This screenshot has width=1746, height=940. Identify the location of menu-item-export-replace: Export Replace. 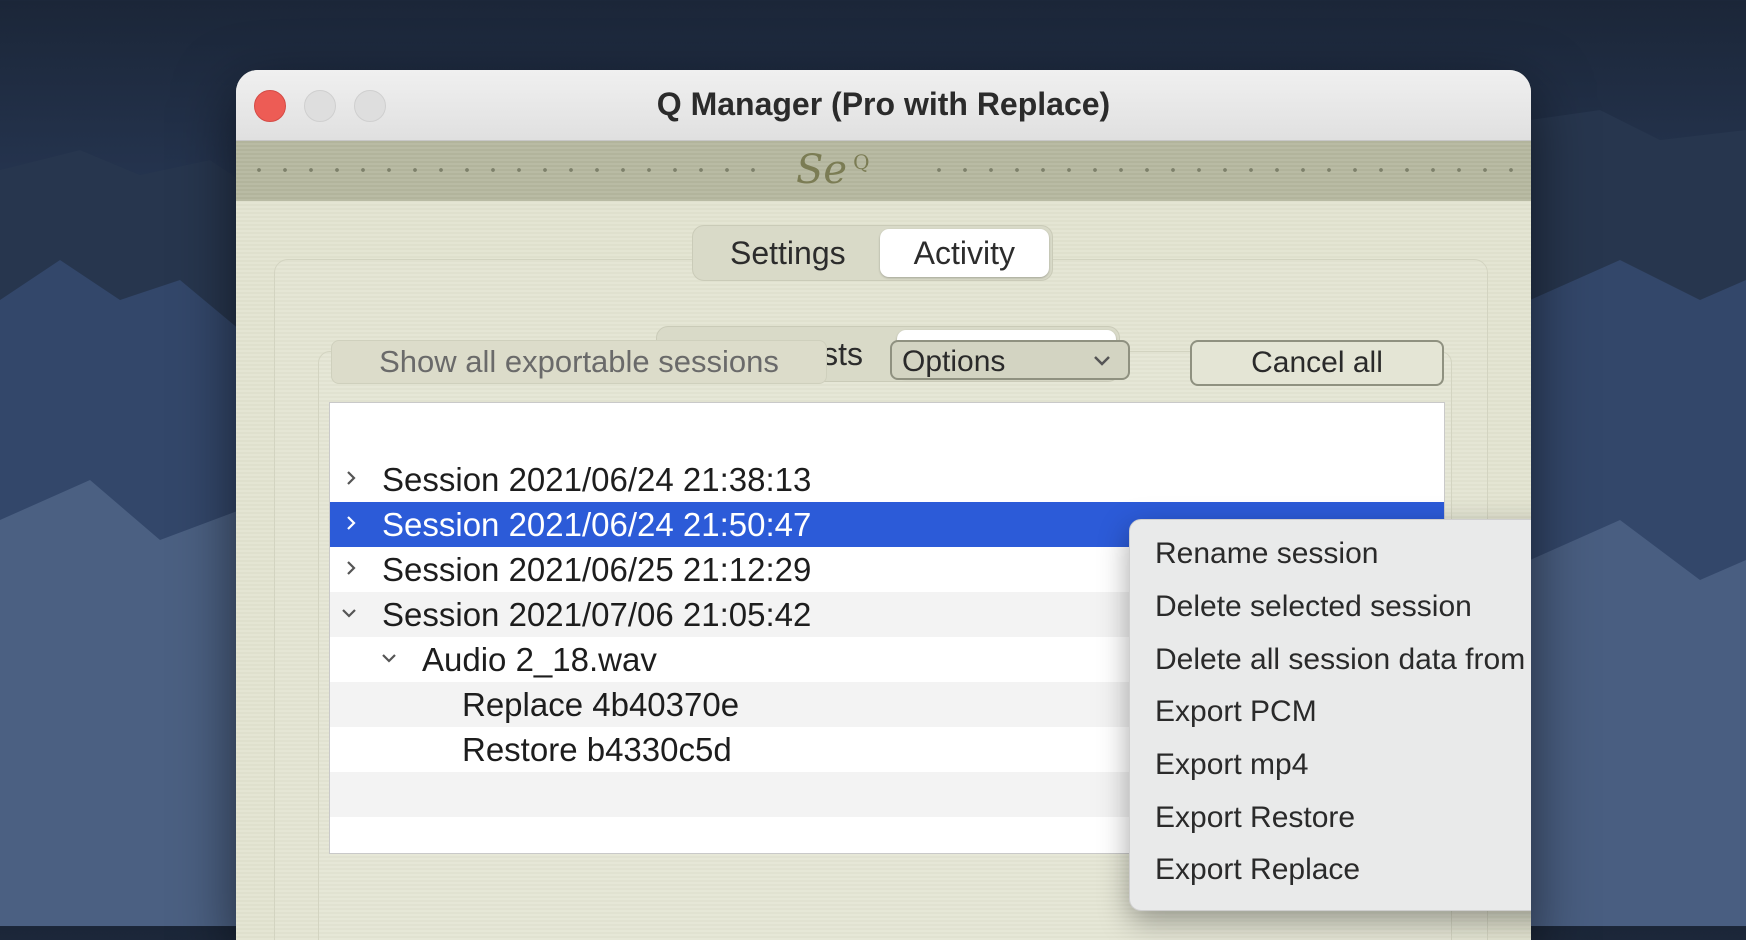
(1257, 870).